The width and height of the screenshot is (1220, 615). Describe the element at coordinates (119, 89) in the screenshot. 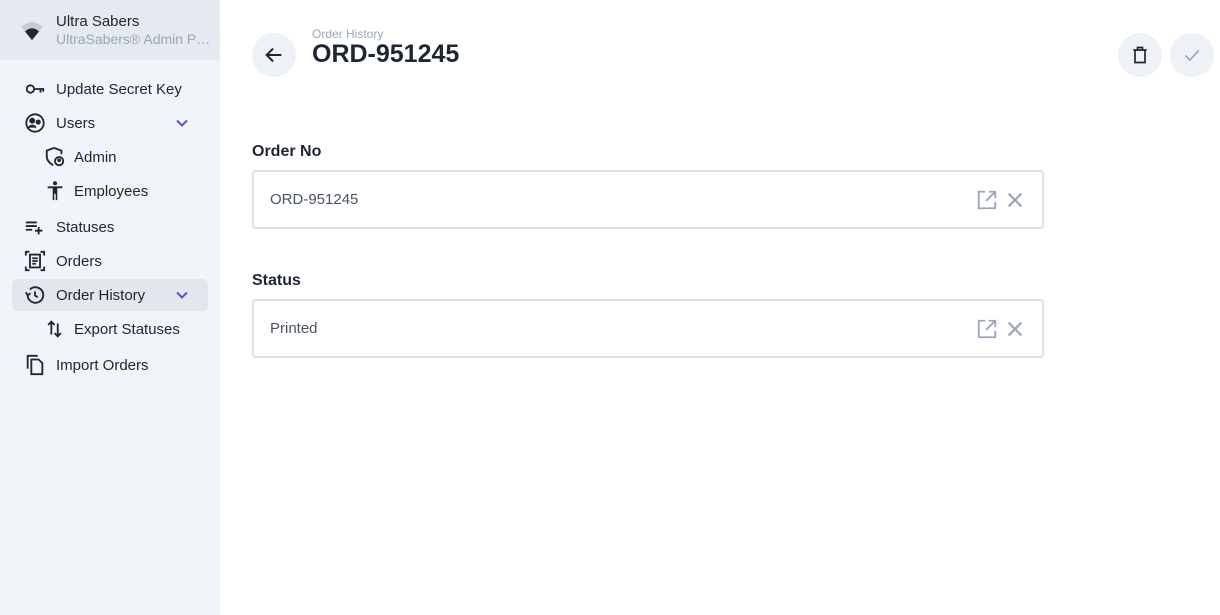

I see `sidebar-item-label: Update Secret Key` at that location.